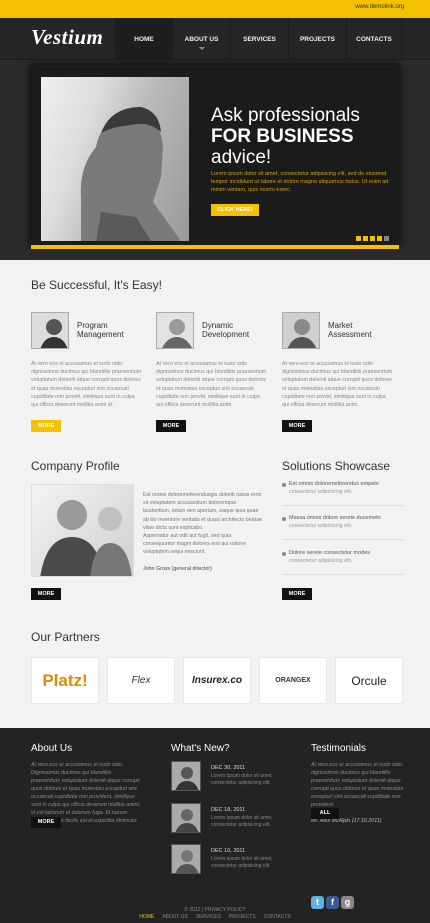  I want to click on showcase-title: Est omnis doloremeferendus empeto, so click(334, 484).